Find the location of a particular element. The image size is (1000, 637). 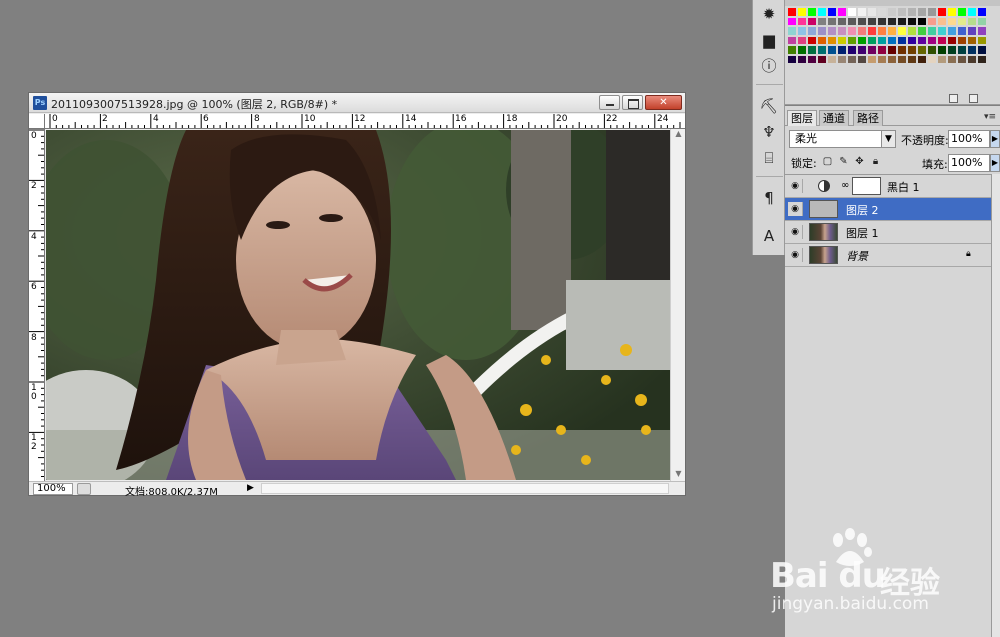

chevron-down-icon: ▼ is located at coordinates (888, 139).